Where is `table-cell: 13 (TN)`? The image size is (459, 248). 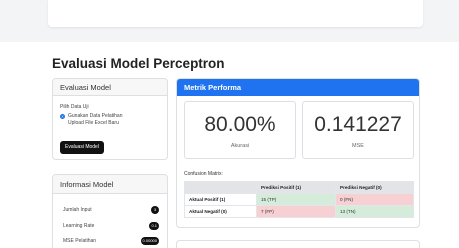
table-cell: 13 (TN) is located at coordinates (374, 211).